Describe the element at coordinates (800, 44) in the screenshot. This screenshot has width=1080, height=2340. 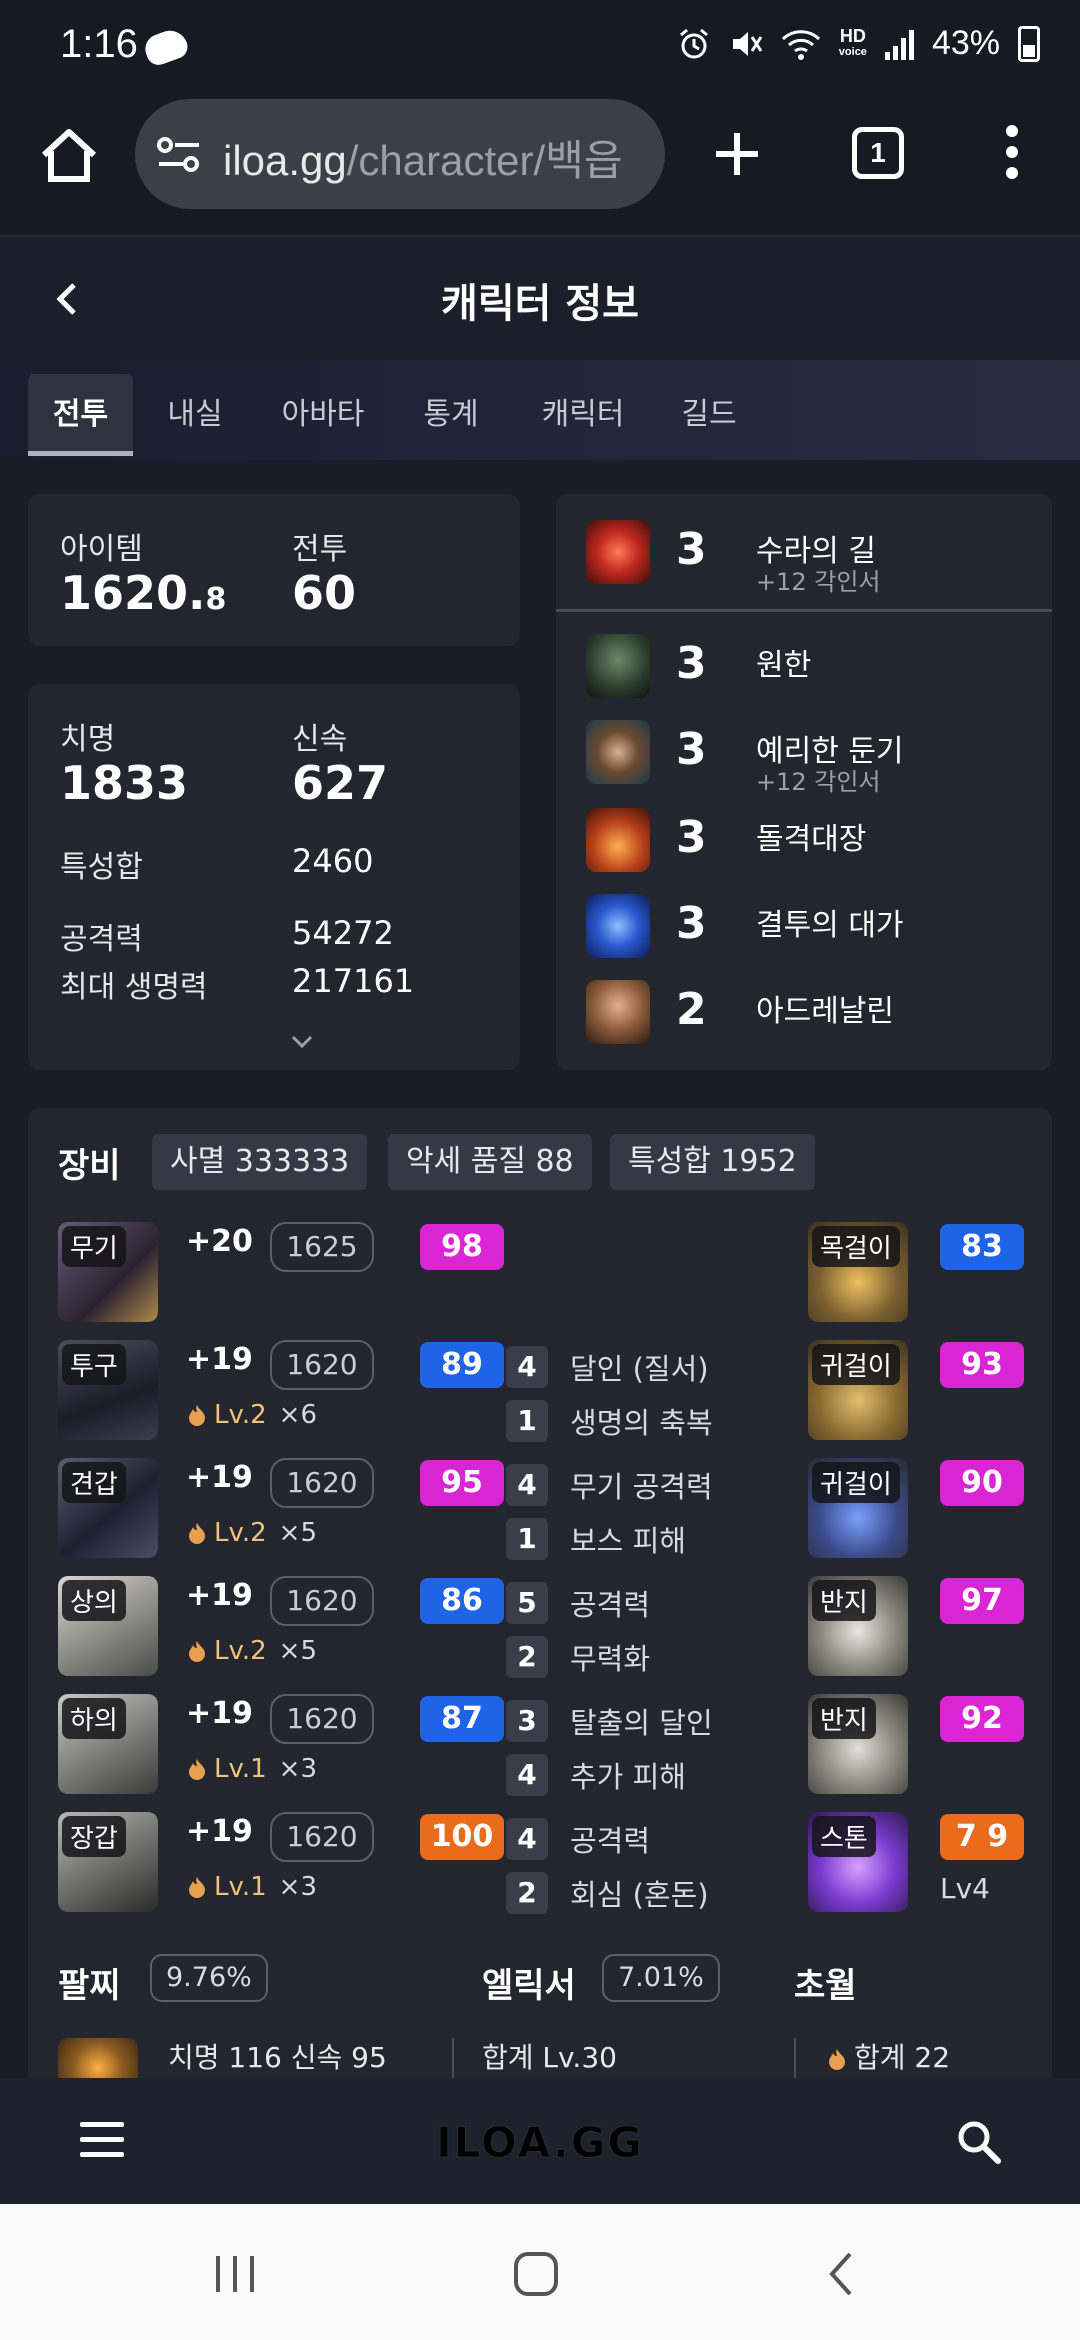
I see `wifi-icon` at that location.